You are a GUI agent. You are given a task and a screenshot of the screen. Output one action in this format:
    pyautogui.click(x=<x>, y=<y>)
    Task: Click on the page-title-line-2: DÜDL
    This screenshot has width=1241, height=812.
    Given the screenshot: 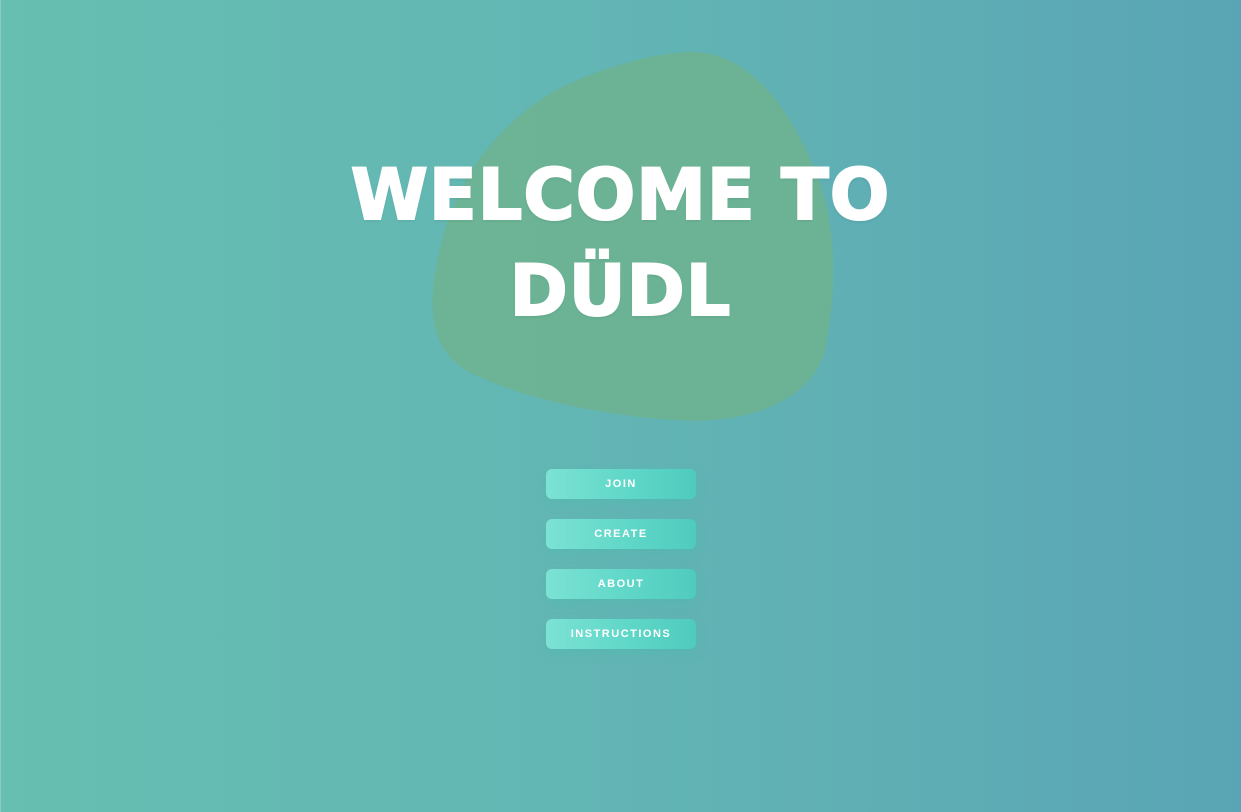 What is the action you would take?
    pyautogui.click(x=620, y=291)
    